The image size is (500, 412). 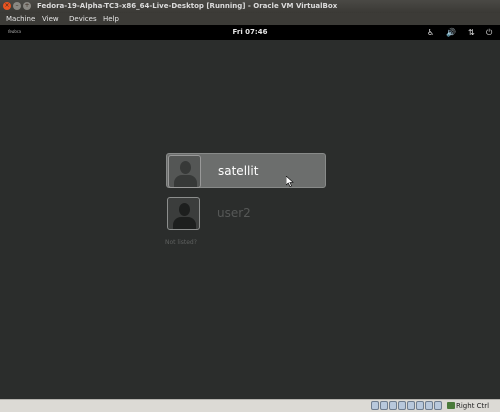 I want to click on window-controls: × – +, so click(x=17, y=6).